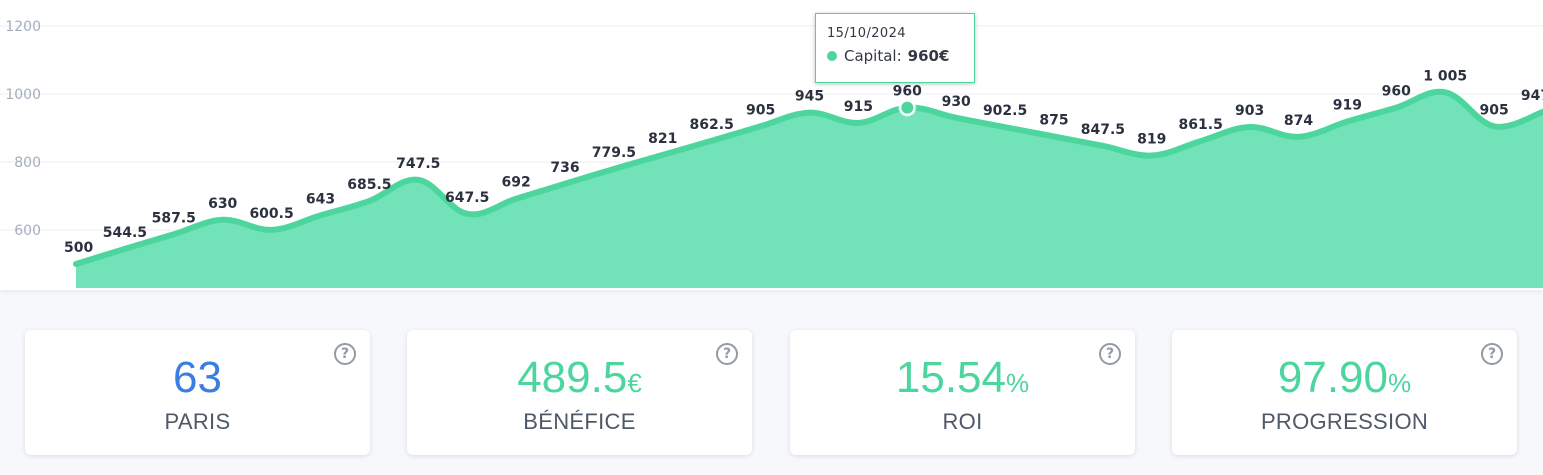 Image resolution: width=1543 pixels, height=475 pixels. Describe the element at coordinates (125, 233) in the screenshot. I see `data-label: 544.5` at that location.